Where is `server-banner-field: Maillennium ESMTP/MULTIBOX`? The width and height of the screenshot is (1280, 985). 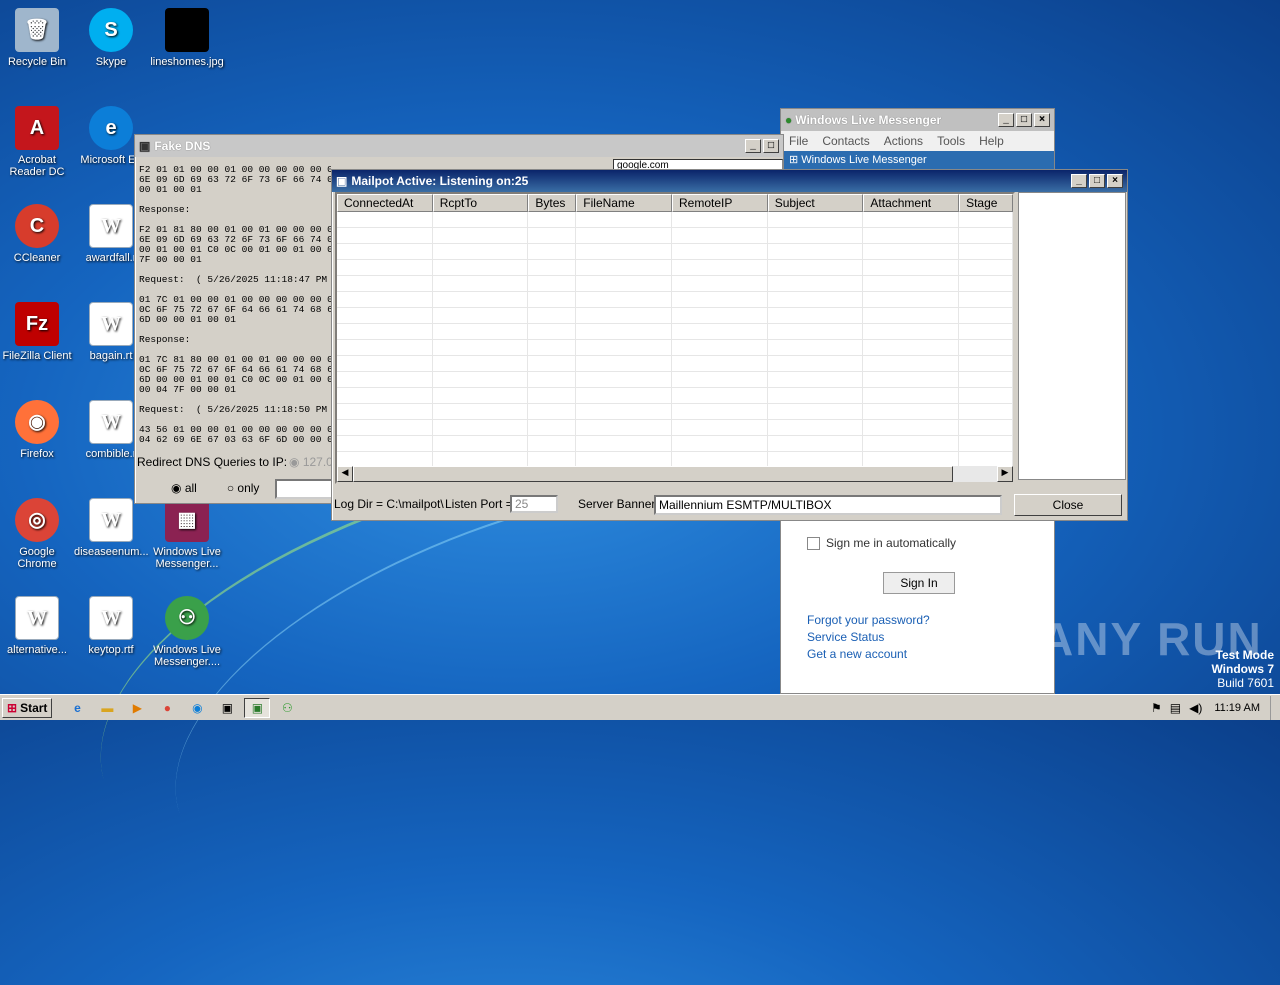 server-banner-field: Maillennium ESMTP/MULTIBOX is located at coordinates (828, 505).